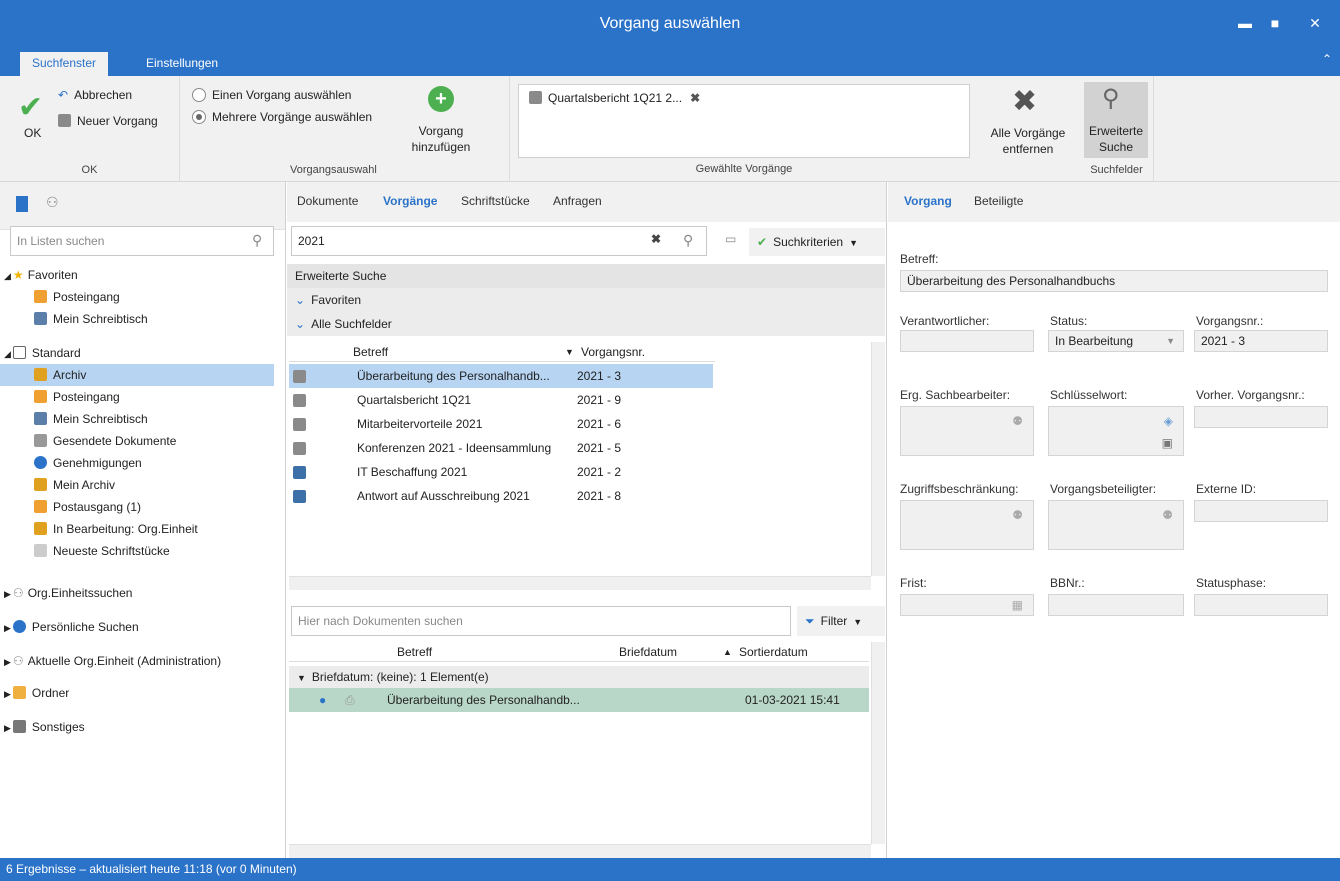  What do you see at coordinates (730, 239) in the screenshot?
I see `save-icon: ▭` at bounding box center [730, 239].